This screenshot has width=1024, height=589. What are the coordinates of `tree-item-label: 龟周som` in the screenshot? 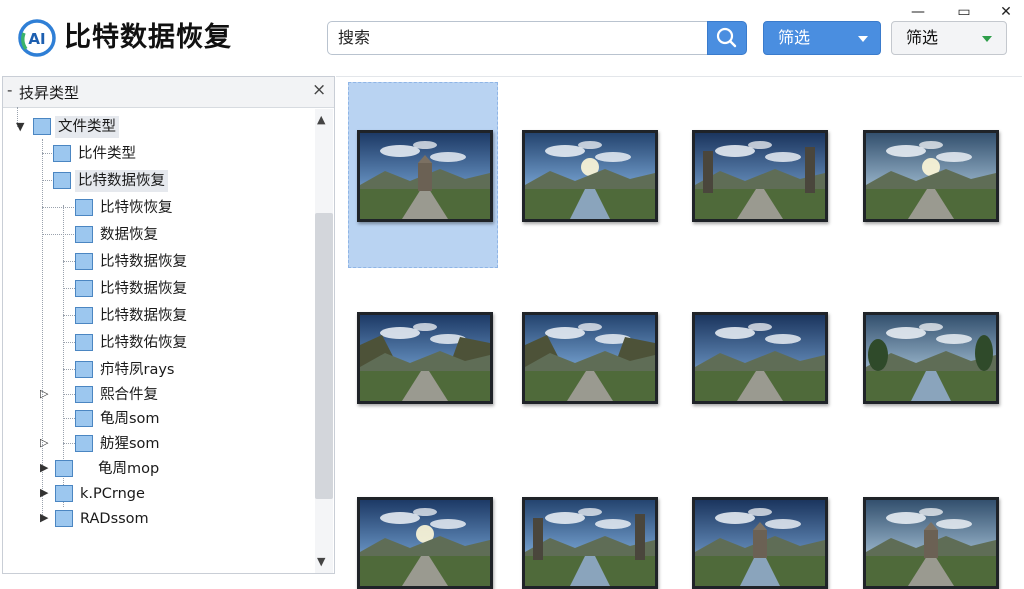 It's located at (130, 419).